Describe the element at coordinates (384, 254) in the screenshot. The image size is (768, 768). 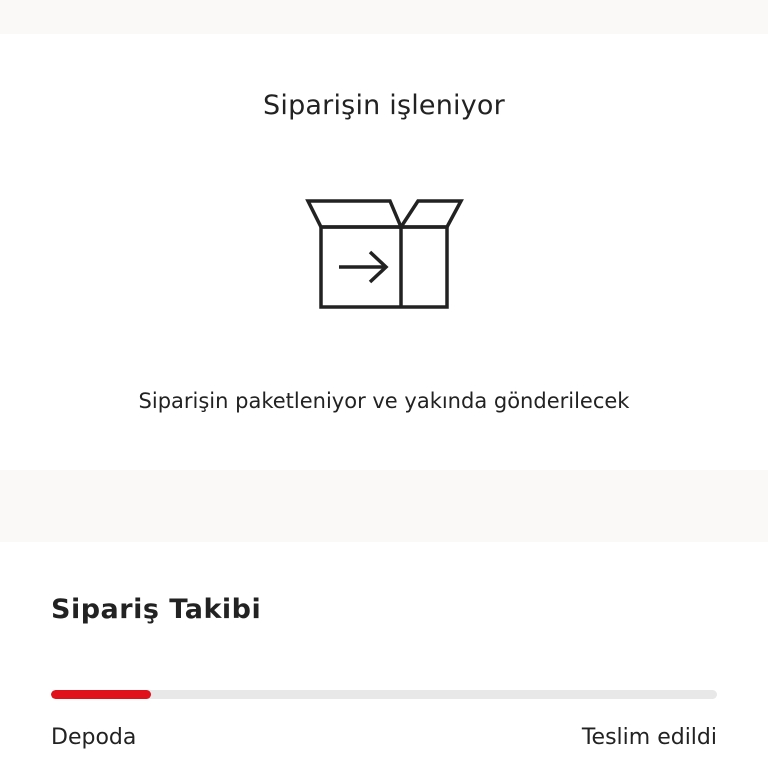
I see `package-box-arrow-icon` at that location.